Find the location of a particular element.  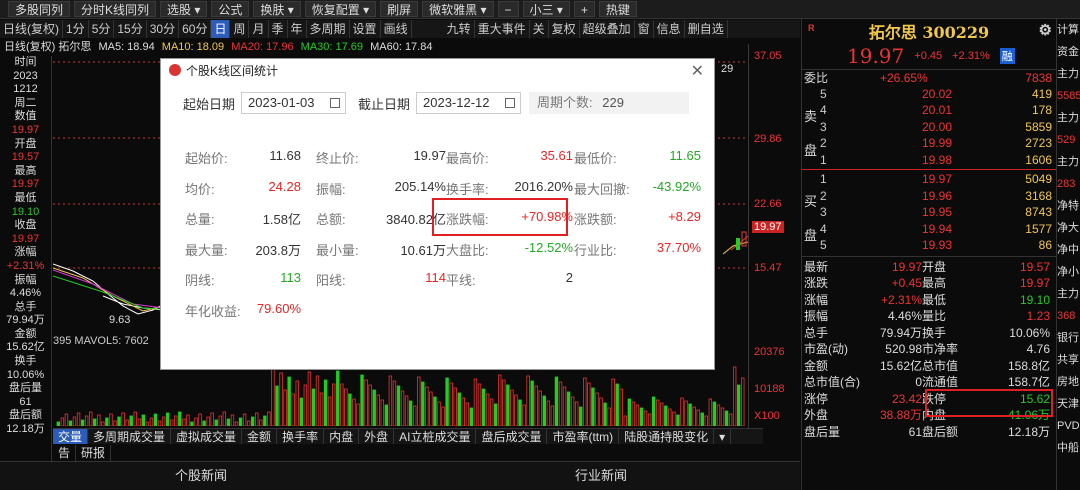

period-count-value: 229 is located at coordinates (613, 102).